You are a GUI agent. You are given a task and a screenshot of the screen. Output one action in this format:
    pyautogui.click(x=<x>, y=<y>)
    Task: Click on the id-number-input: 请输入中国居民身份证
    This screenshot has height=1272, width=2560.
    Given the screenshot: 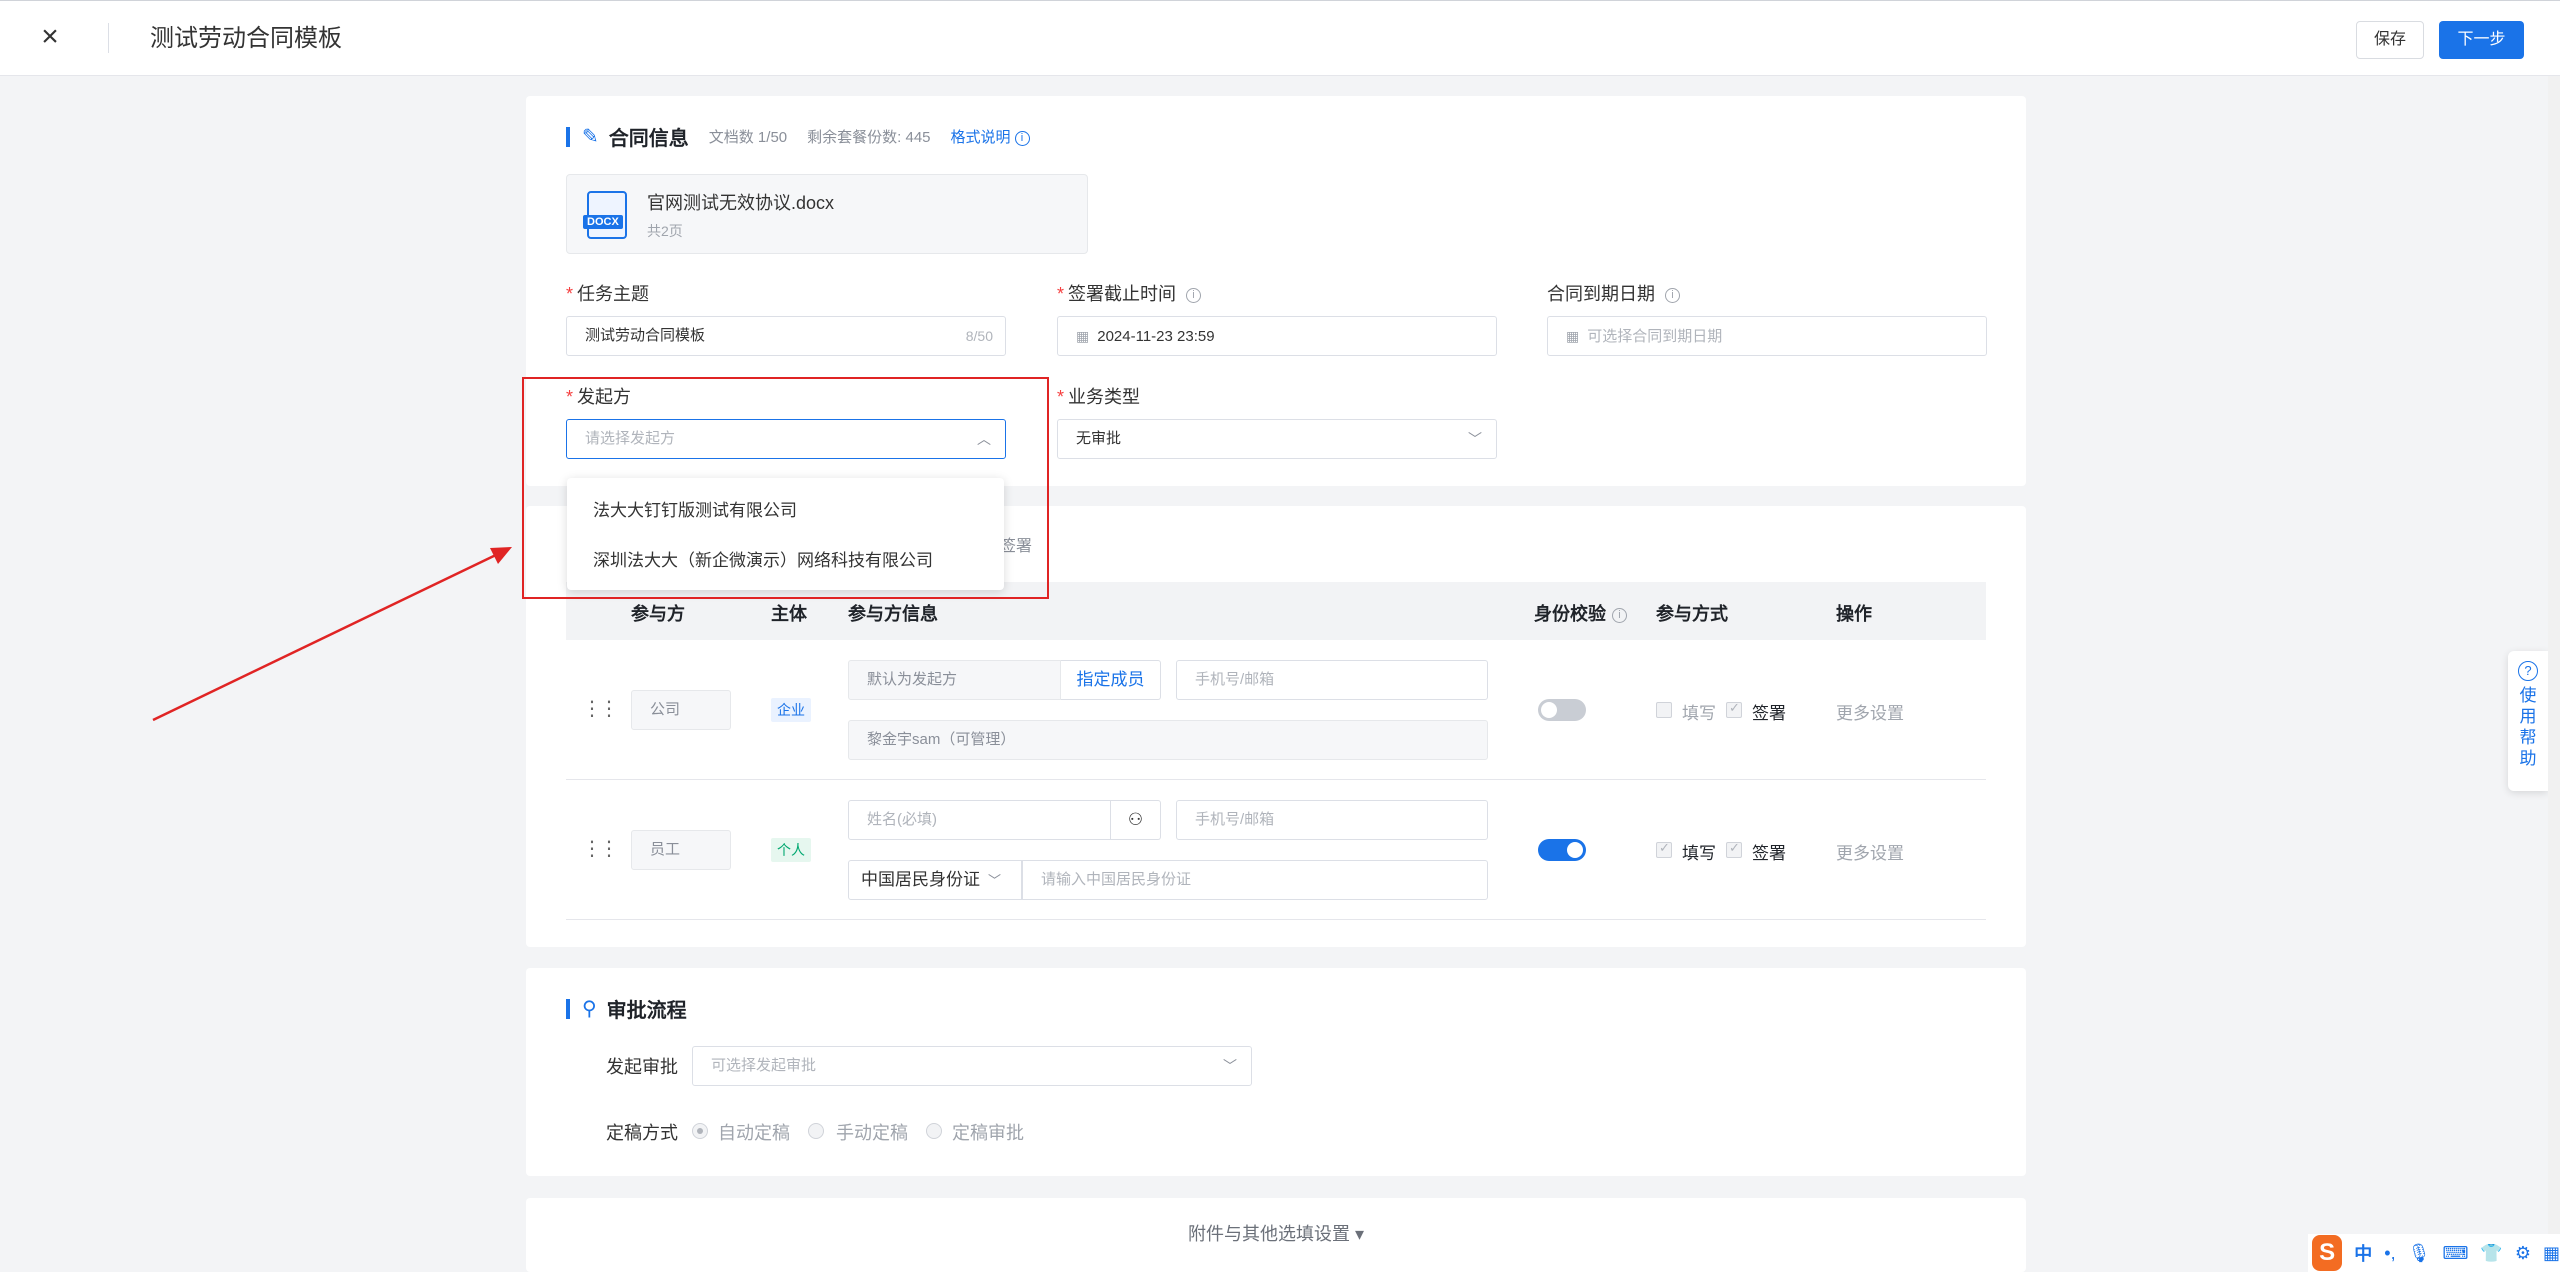 What is the action you would take?
    pyautogui.click(x=1255, y=880)
    